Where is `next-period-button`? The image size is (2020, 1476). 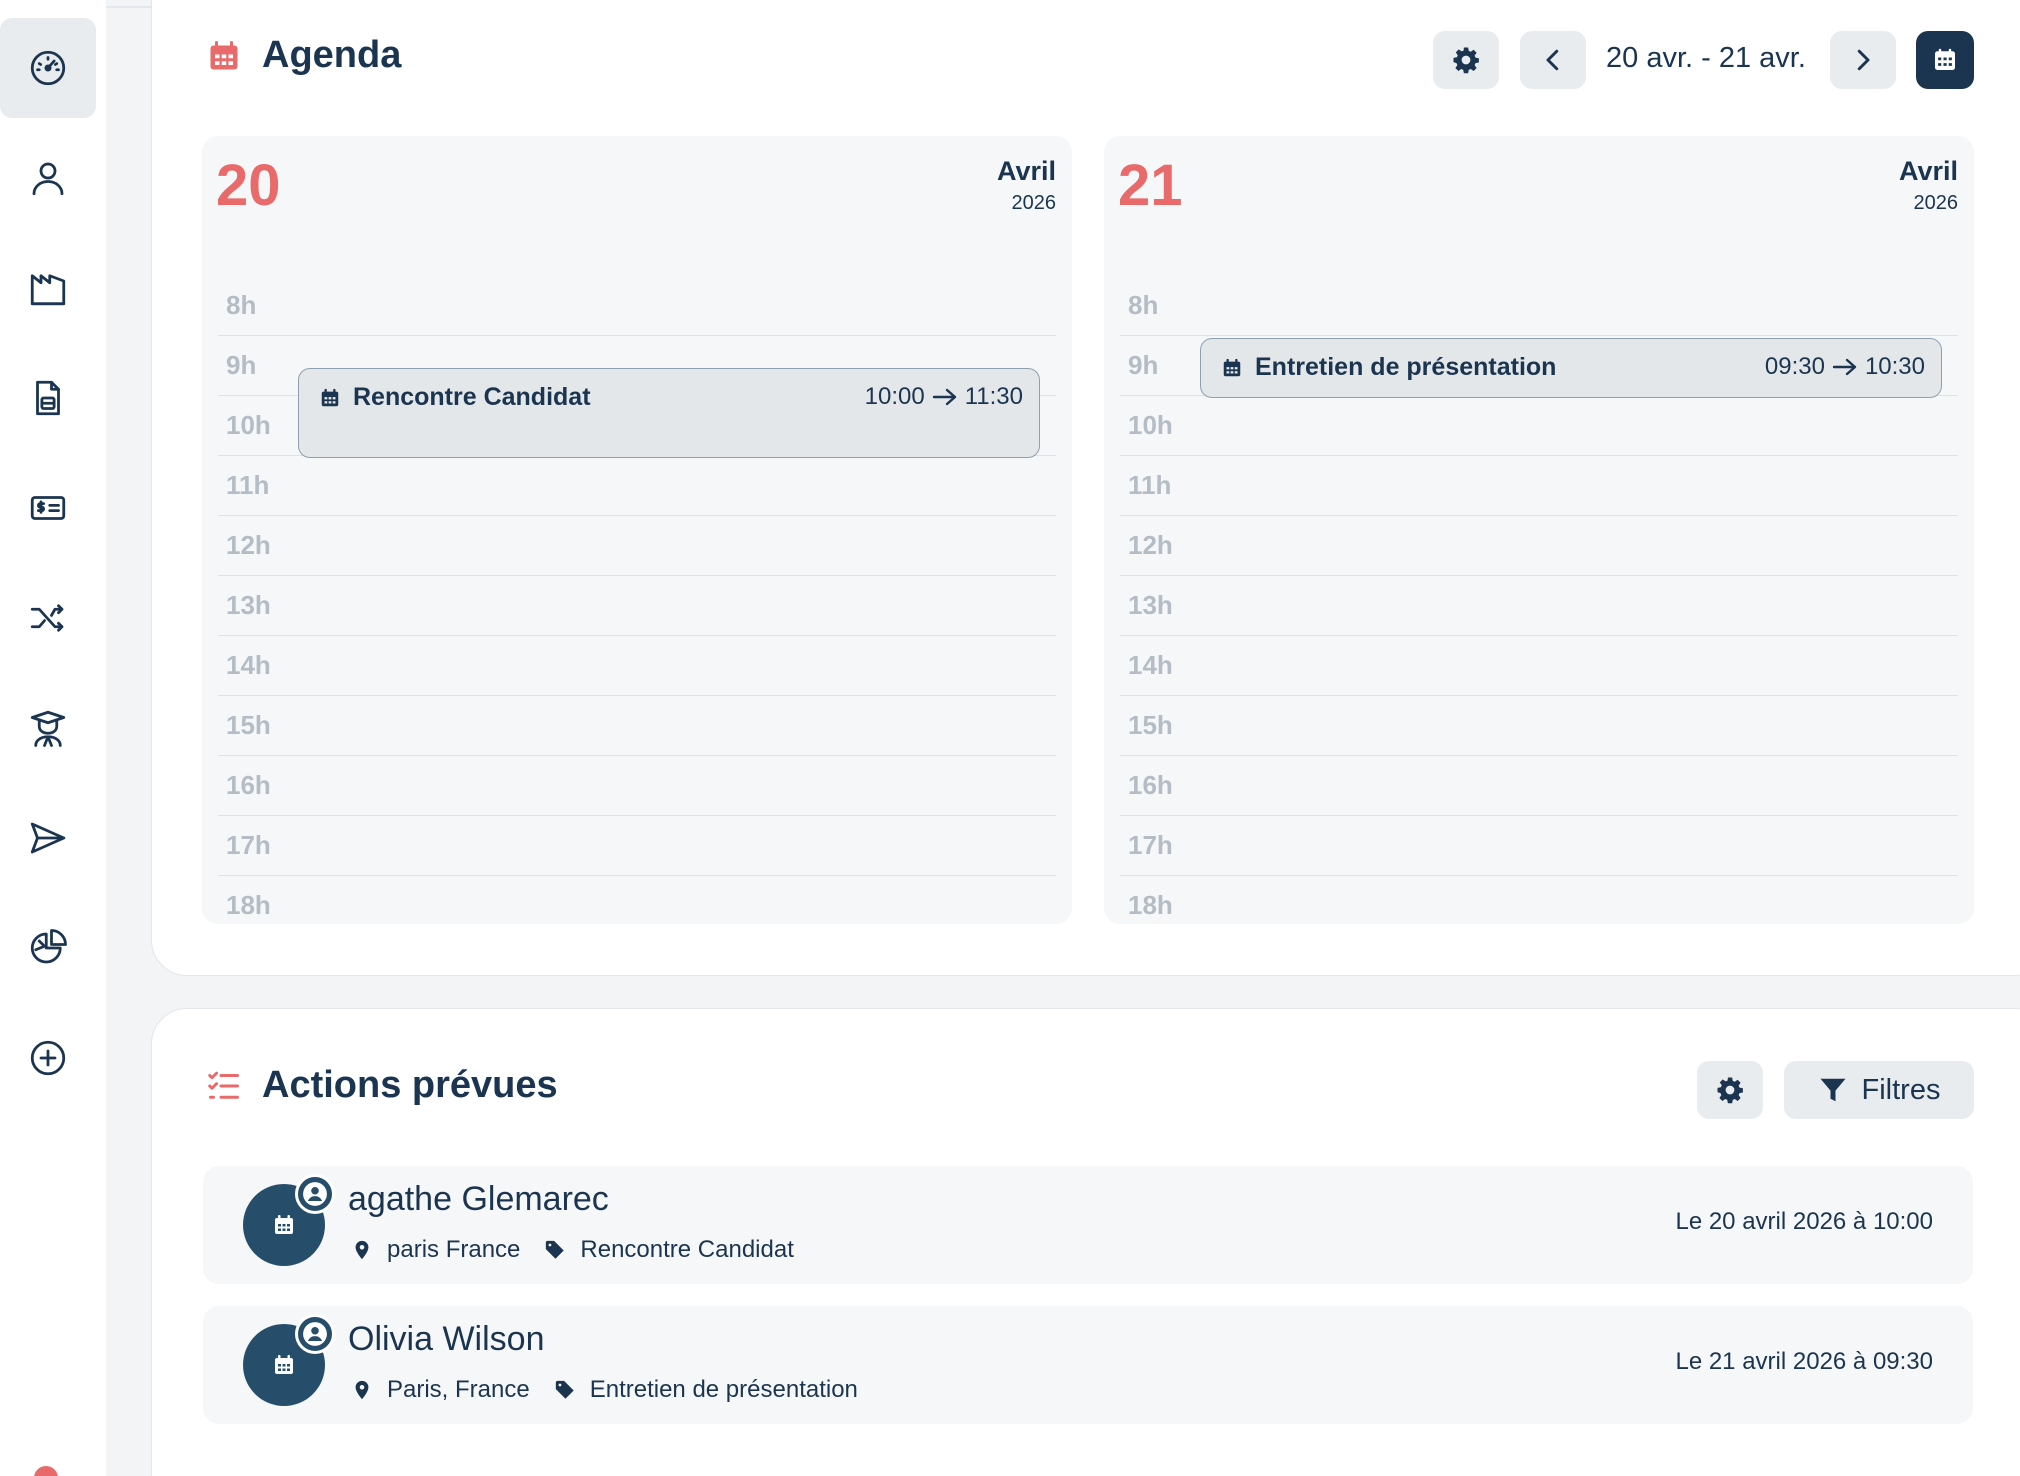 next-period-button is located at coordinates (1863, 60).